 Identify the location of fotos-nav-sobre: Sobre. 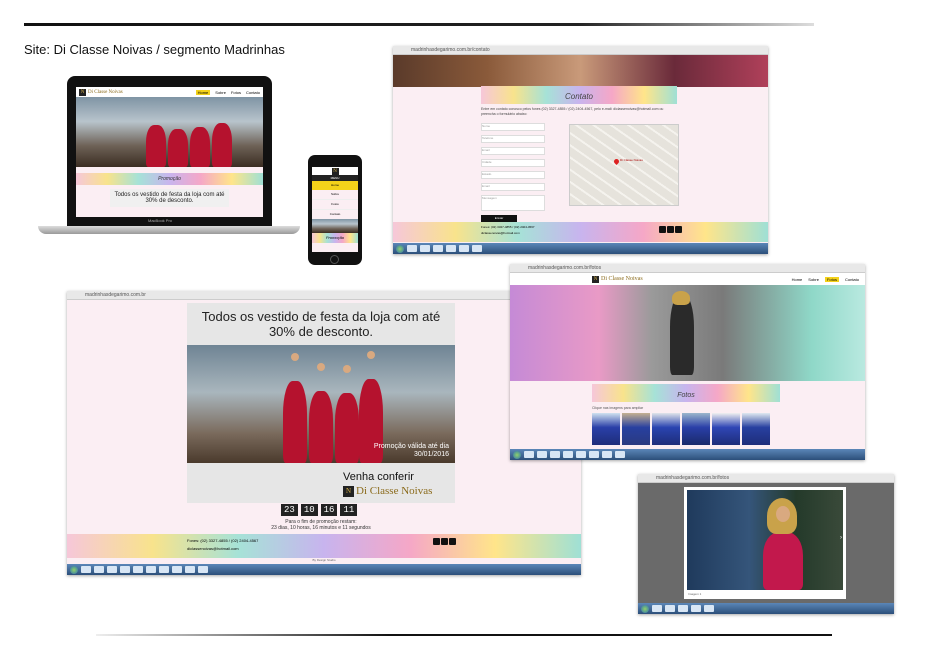
(813, 279).